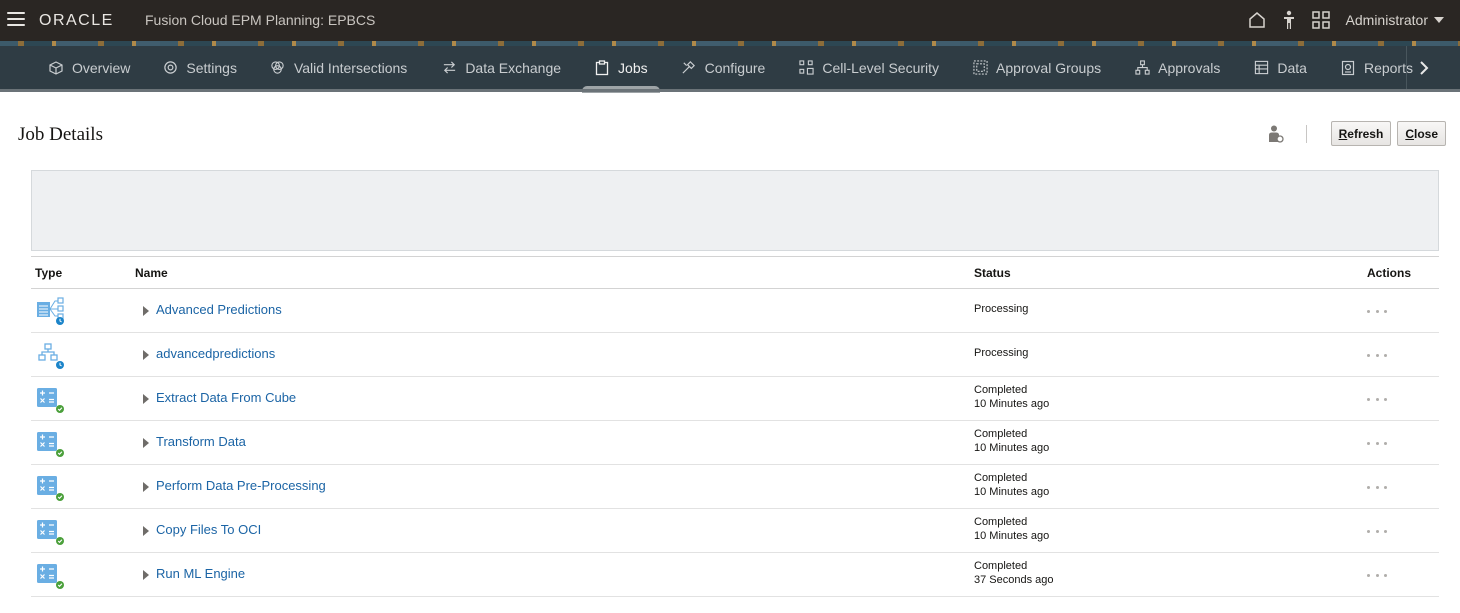 The height and width of the screenshot is (613, 1460). I want to click on oracle-logo: ORACLE, so click(76, 20).